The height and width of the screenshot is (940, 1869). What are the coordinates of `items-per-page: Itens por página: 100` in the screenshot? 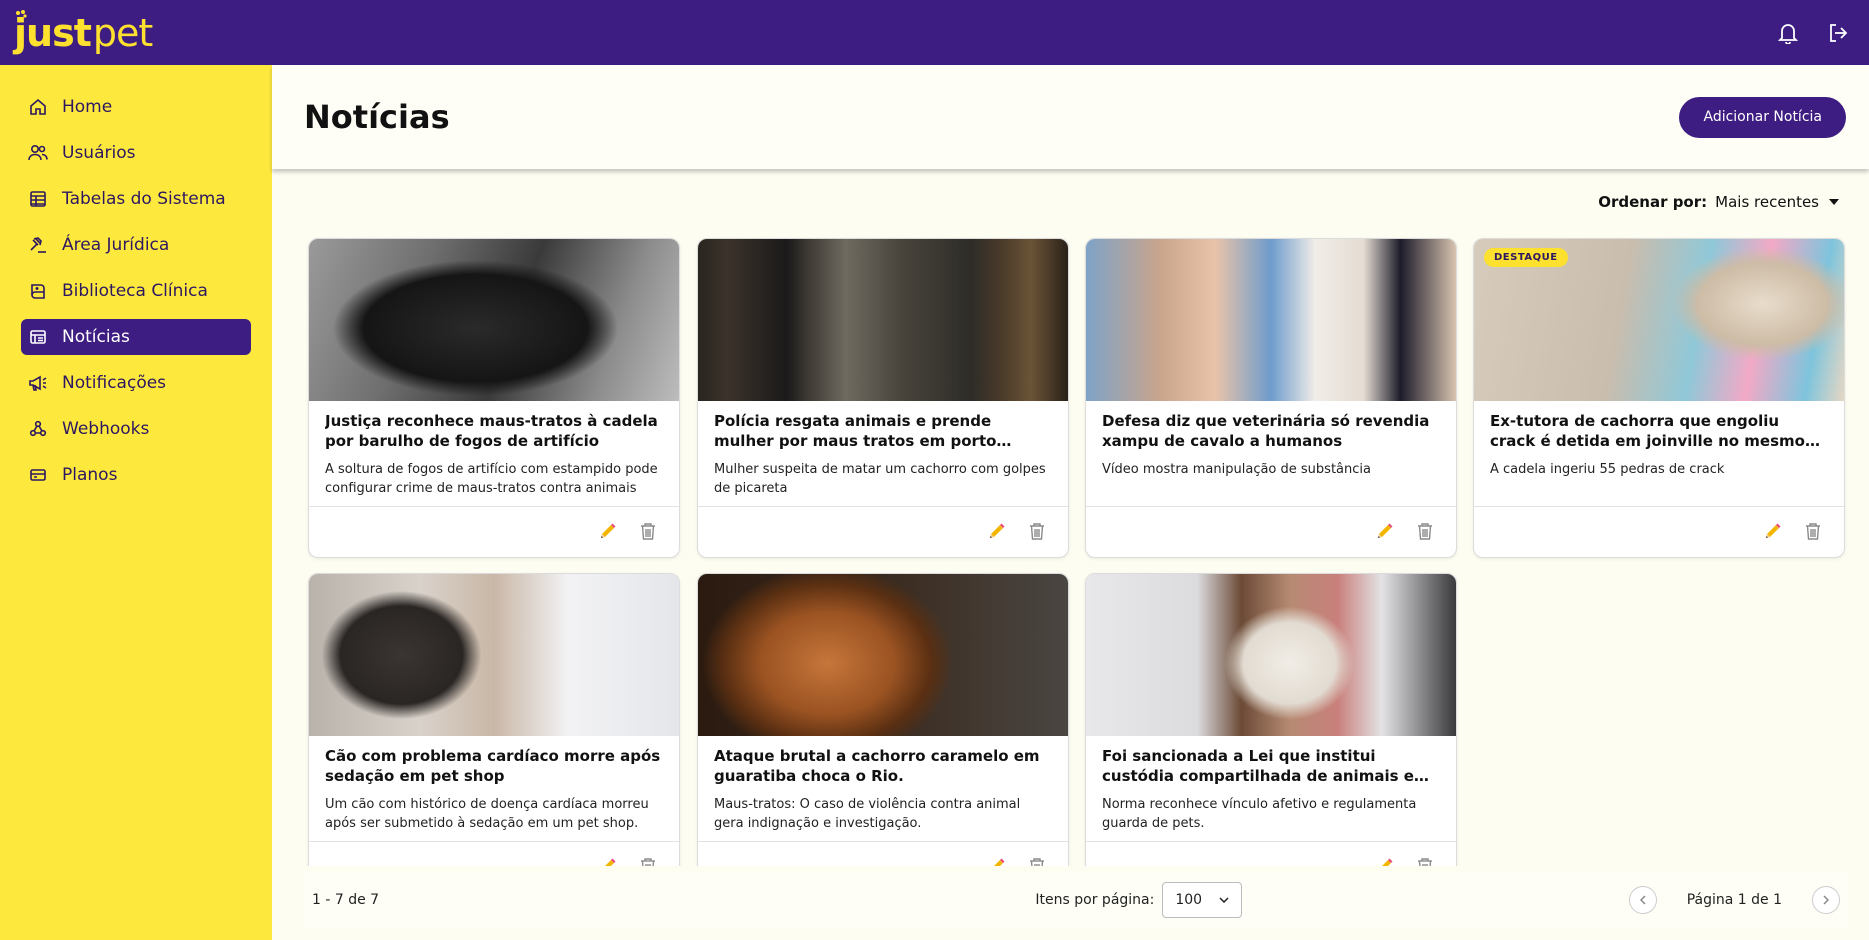 It's located at (1139, 900).